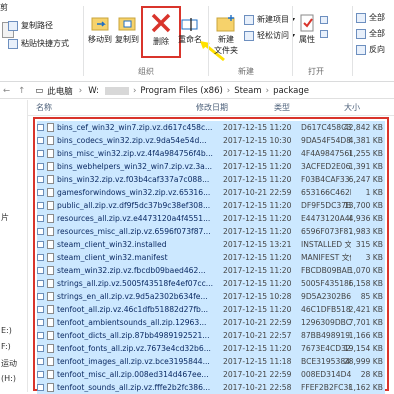 This screenshot has height=394, width=394. What do you see at coordinates (228, 90) in the screenshot?
I see `chevron-right-icon: ›` at bounding box center [228, 90].